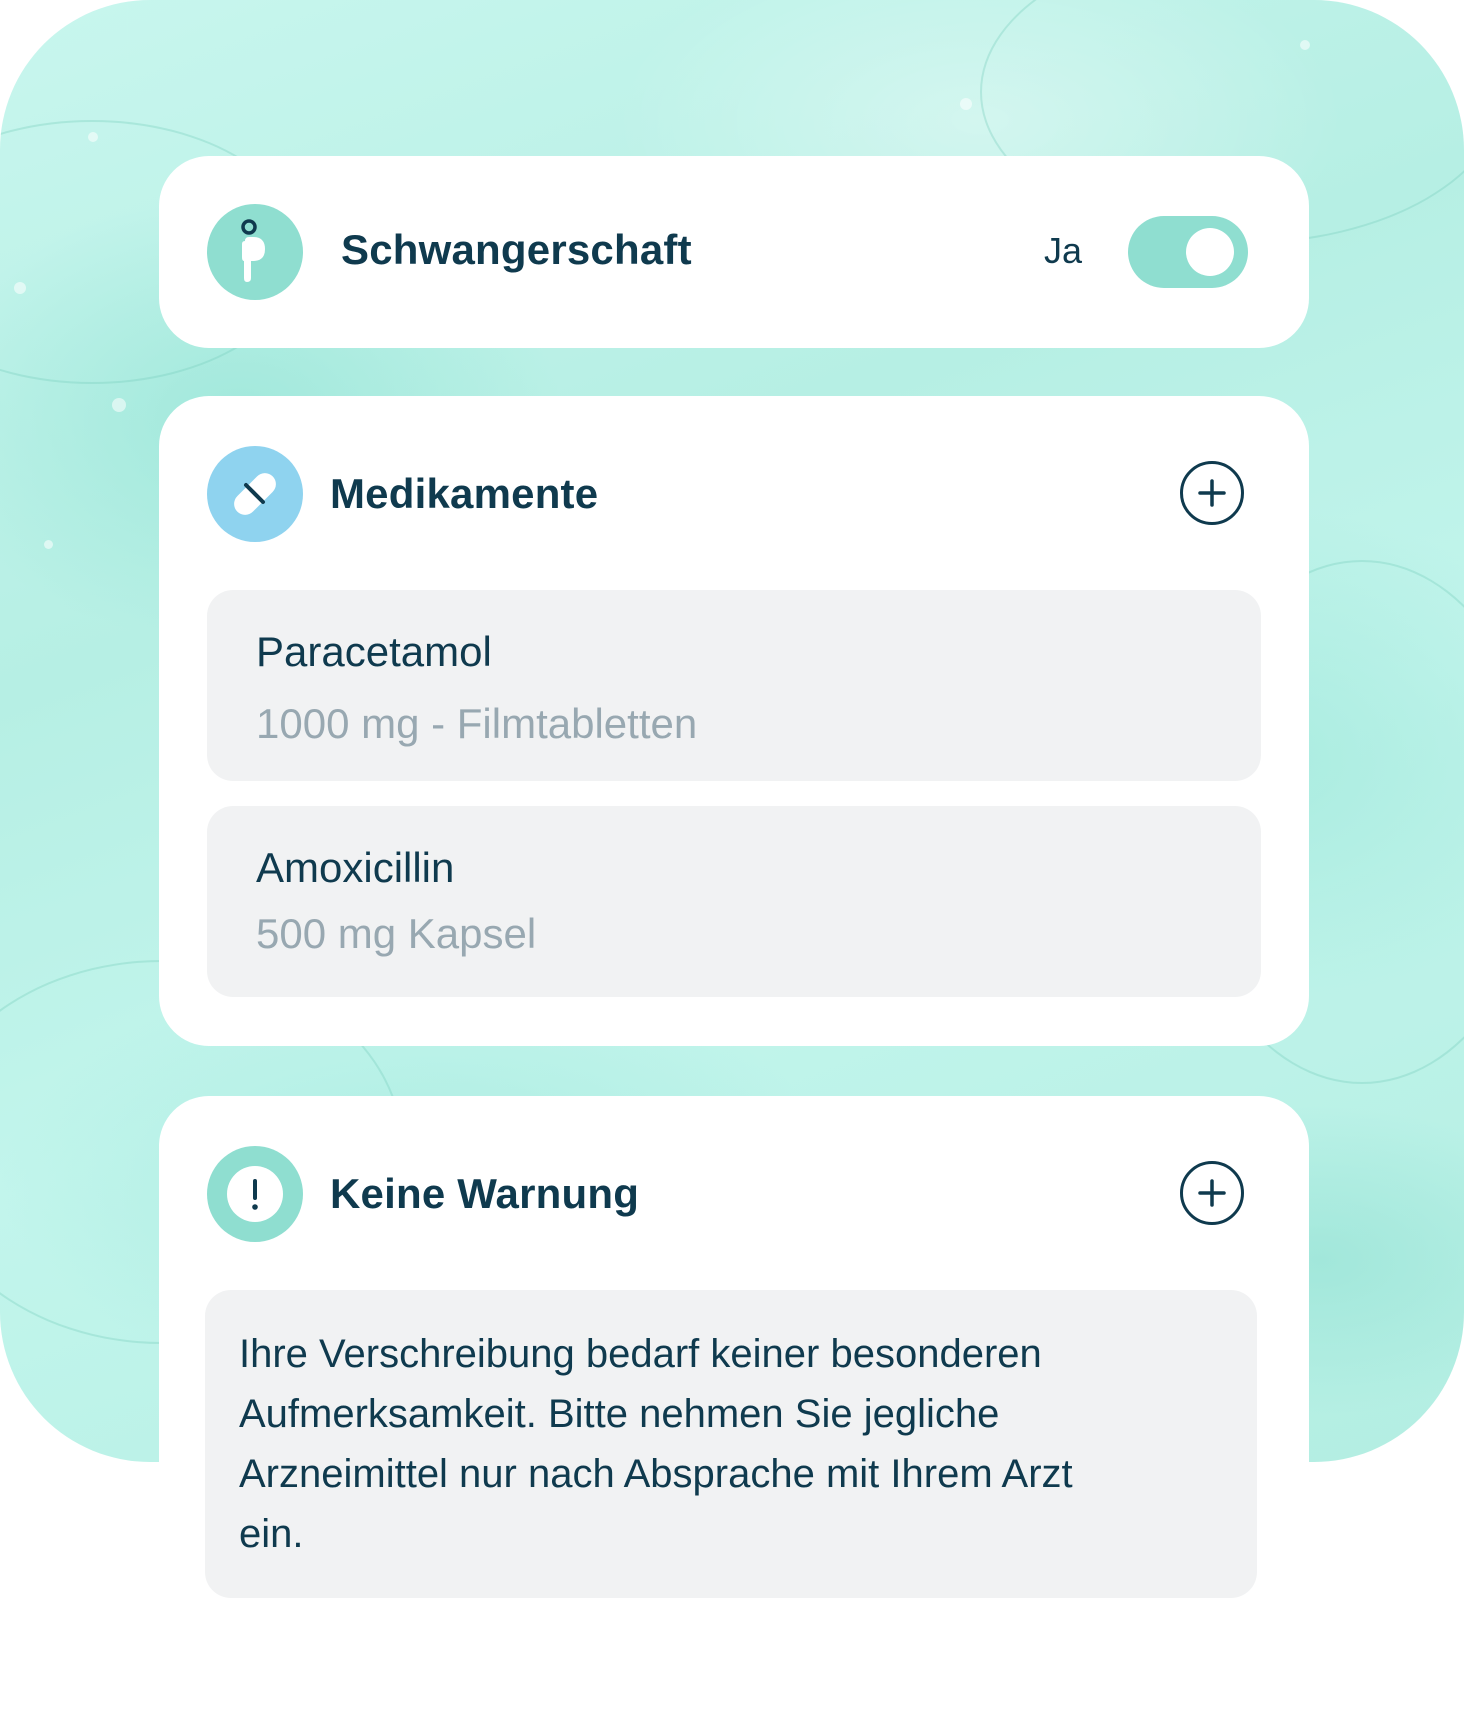  Describe the element at coordinates (1063, 250) in the screenshot. I see `toggle-label: Ja` at that location.